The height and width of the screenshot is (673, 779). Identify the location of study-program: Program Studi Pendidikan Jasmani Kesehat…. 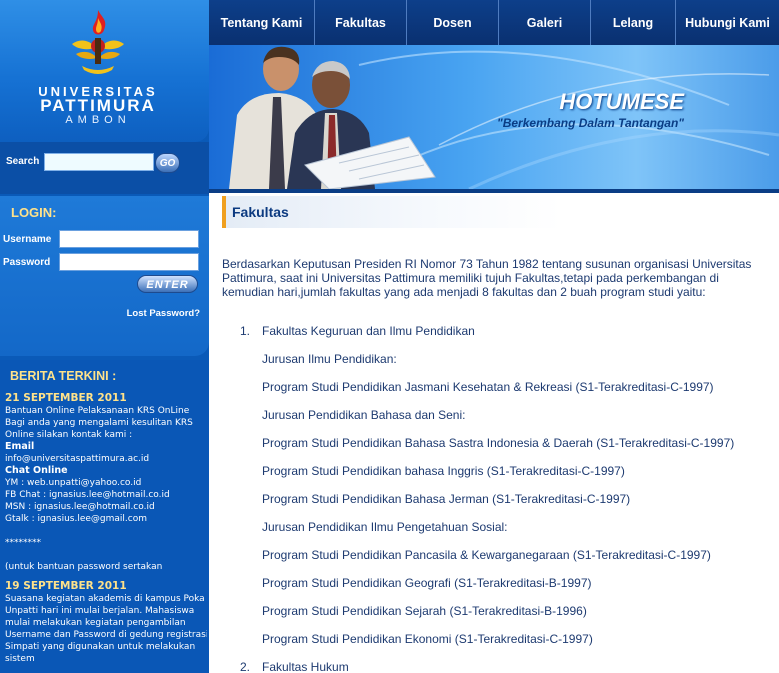
(488, 387).